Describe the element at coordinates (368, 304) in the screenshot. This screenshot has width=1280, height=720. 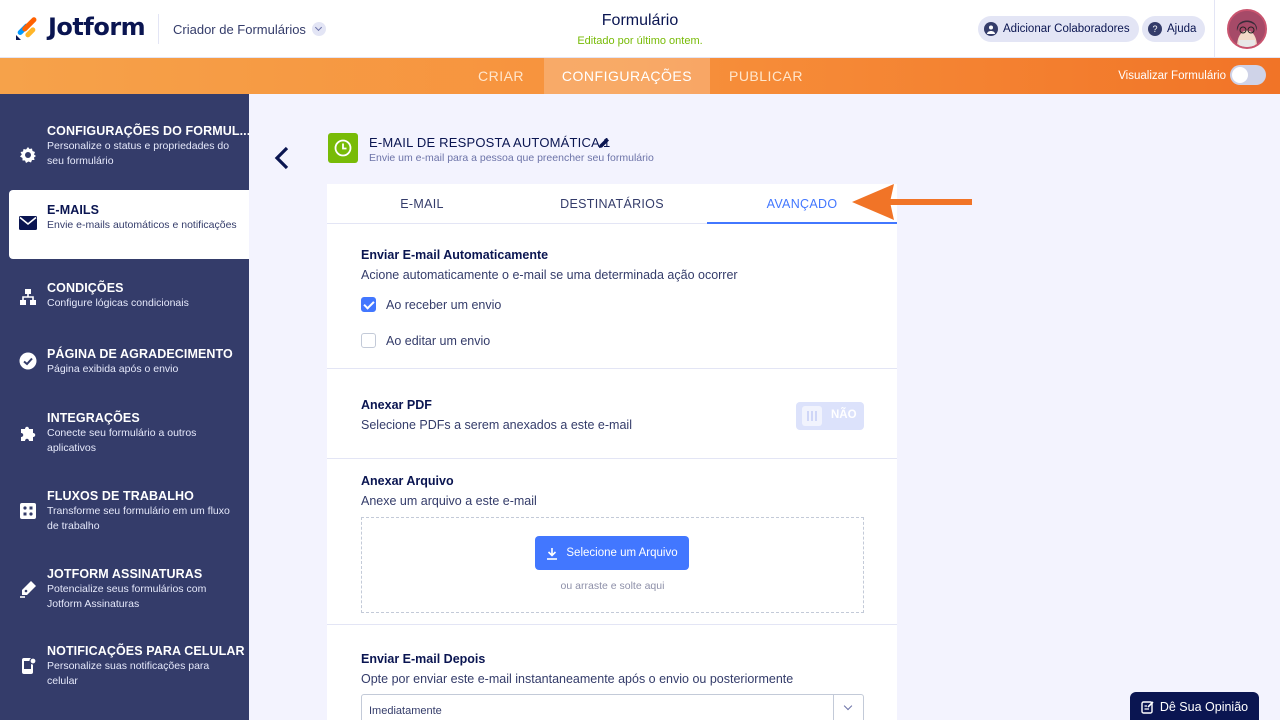
I see `on-submit-checkbox` at that location.